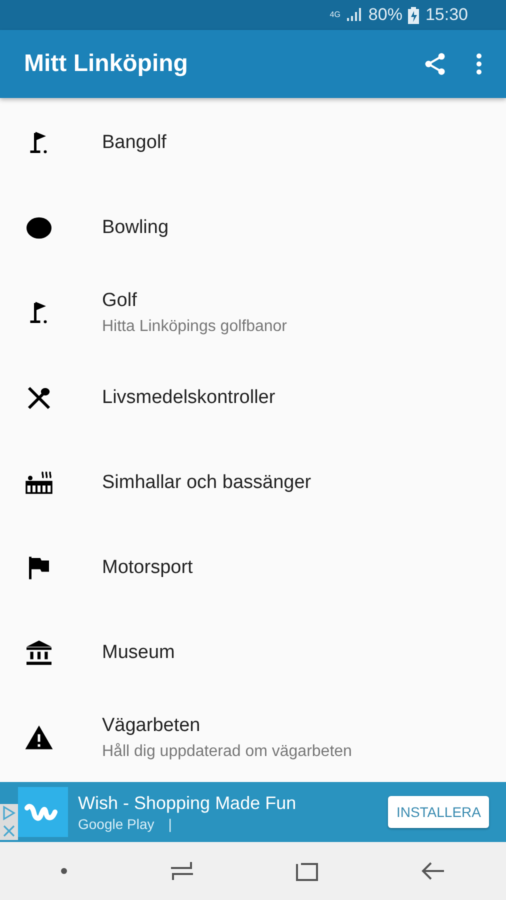 The height and width of the screenshot is (900, 506). Describe the element at coordinates (152, 725) in the screenshot. I see `item-title: Vägarbeten` at that location.